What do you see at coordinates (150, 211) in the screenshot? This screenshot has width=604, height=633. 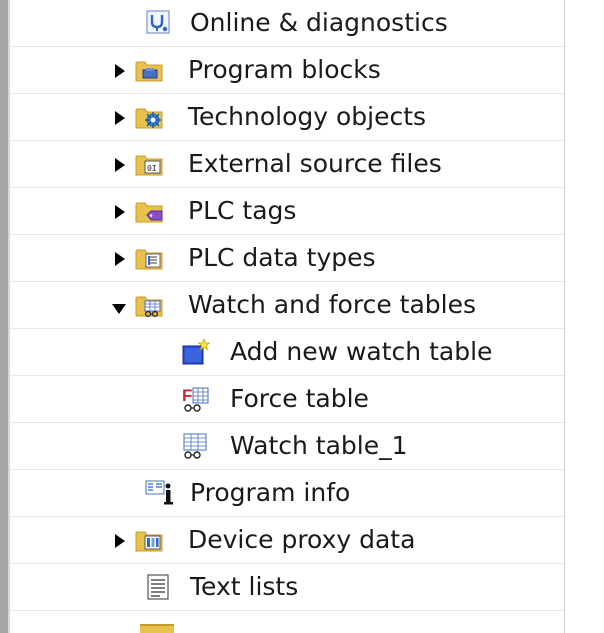 I see `folder-plc-tags-icon` at bounding box center [150, 211].